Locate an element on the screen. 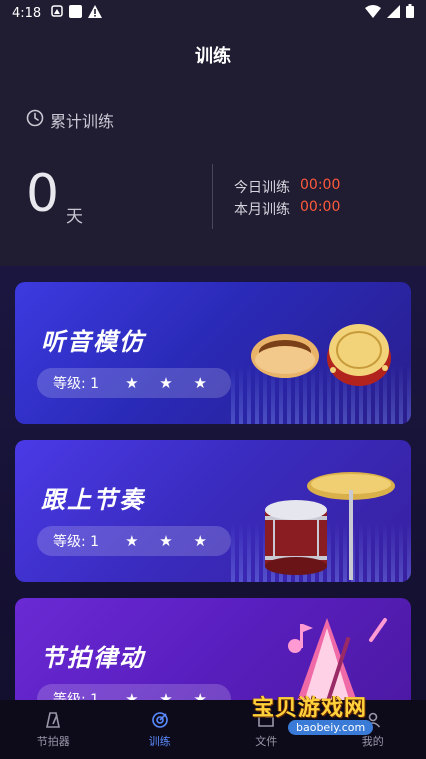  watermark-title: 宝贝游戏网 is located at coordinates (310, 708).